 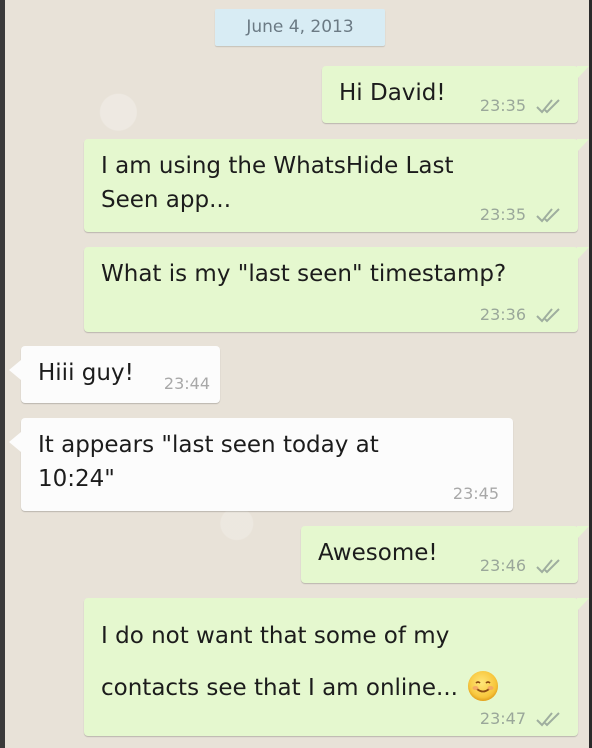 I want to click on message-meta: 23:44, so click(x=187, y=384).